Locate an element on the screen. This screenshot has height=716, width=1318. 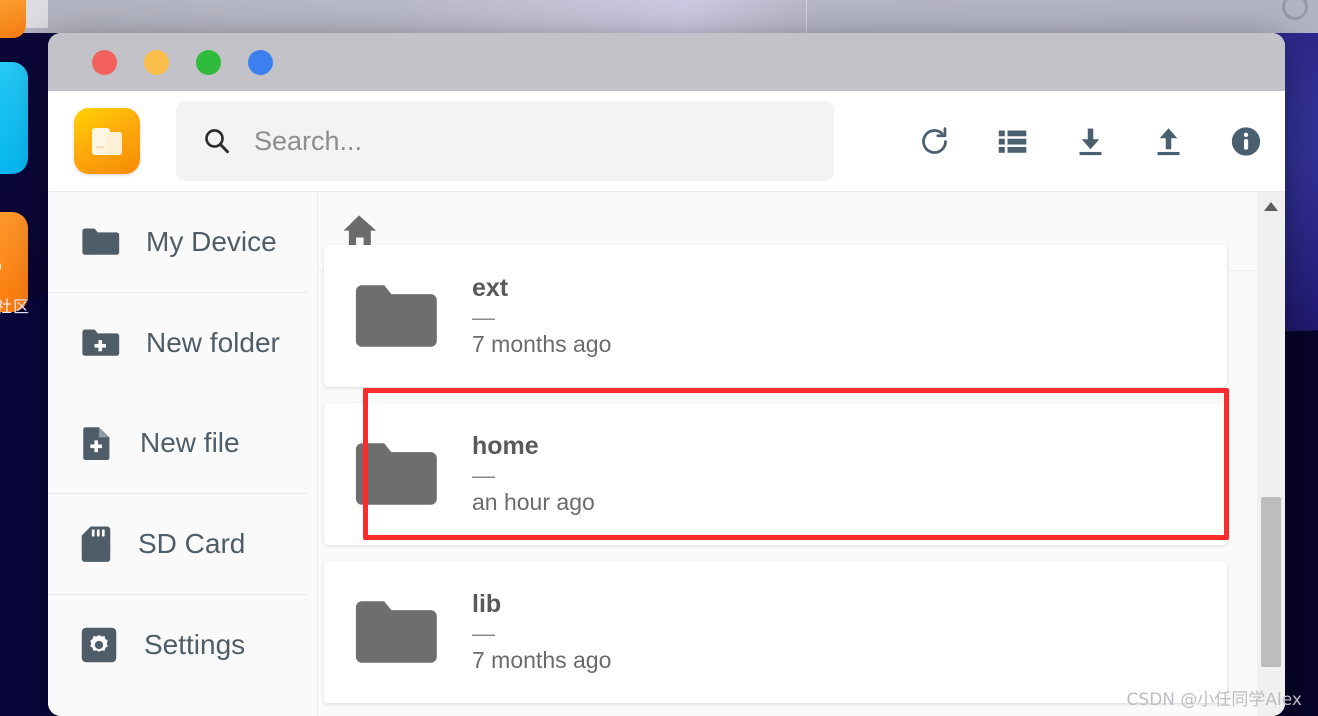
refresh-button is located at coordinates (934, 141).